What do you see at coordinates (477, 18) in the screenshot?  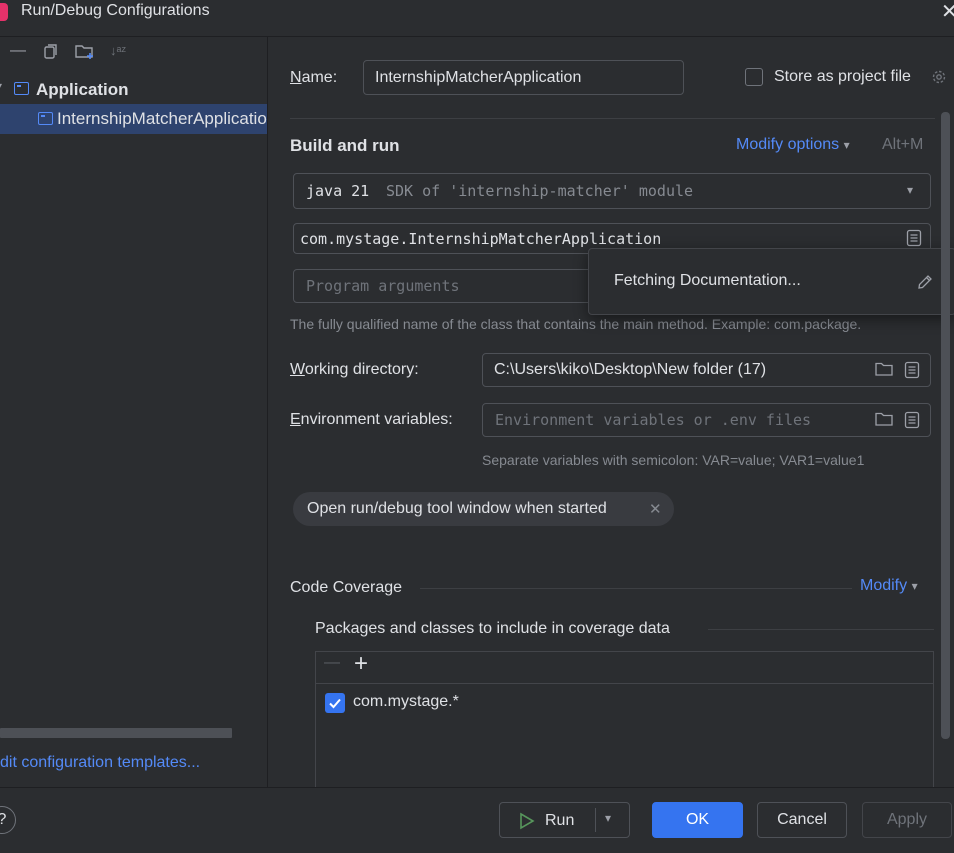 I see `title-bar: Run/Debug Configurations ✕` at bounding box center [477, 18].